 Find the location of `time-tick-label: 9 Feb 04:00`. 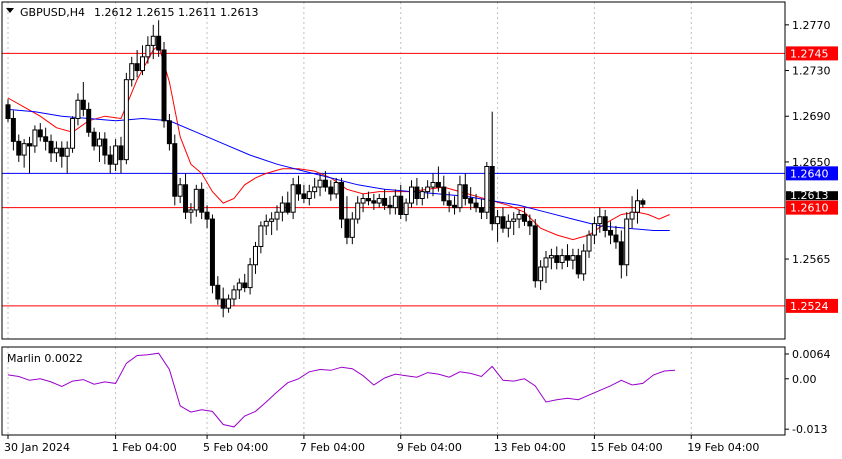

time-tick-label: 9 Feb 04:00 is located at coordinates (429, 447).